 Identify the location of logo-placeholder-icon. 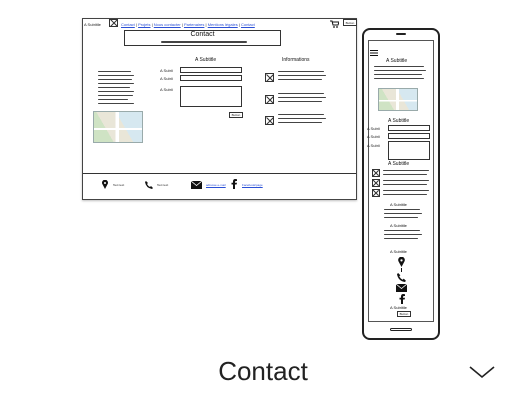
(113, 23).